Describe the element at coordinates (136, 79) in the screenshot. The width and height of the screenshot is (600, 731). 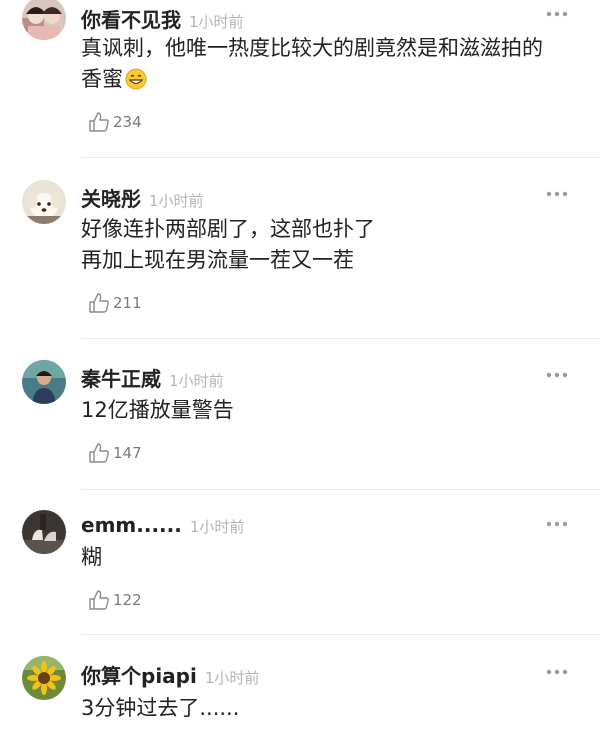
I see `grinning-face-emoji` at that location.